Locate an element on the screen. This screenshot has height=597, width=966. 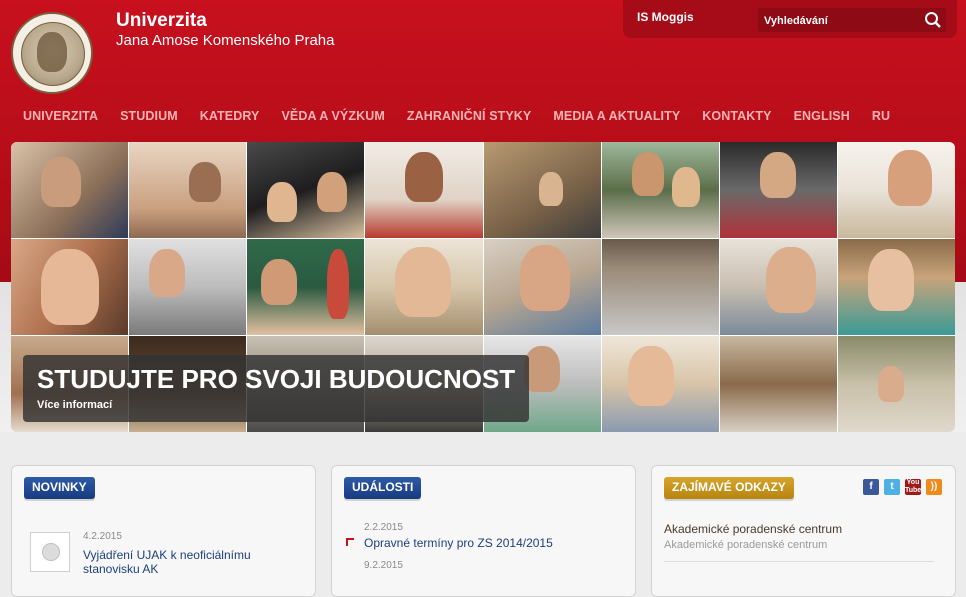
rss-icon: )) is located at coordinates (934, 487).